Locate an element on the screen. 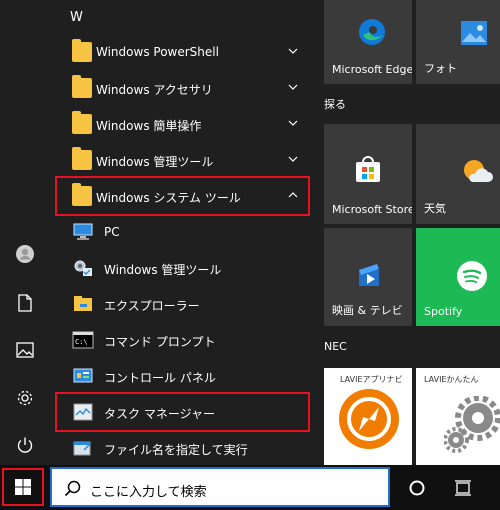 Image resolution: width=500 pixels, height=510 pixels. command-prompt-icon: C:\ is located at coordinates (83, 340).